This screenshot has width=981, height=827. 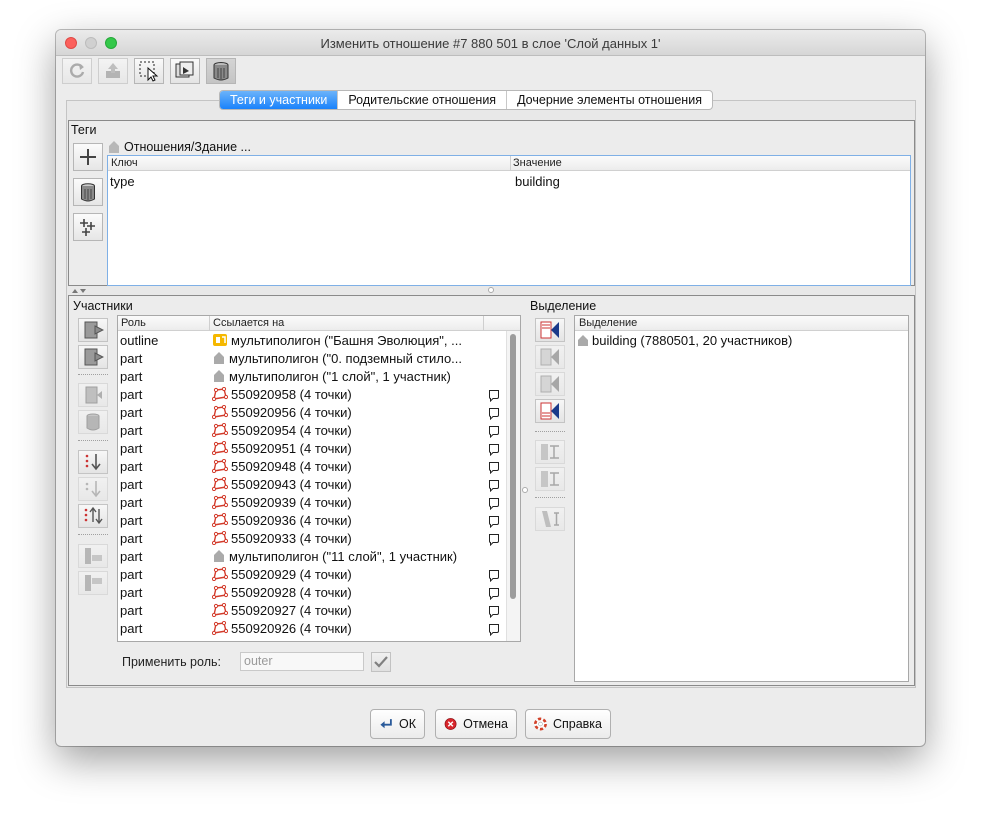 I want to click on remove-from-relation-button, so click(x=550, y=519).